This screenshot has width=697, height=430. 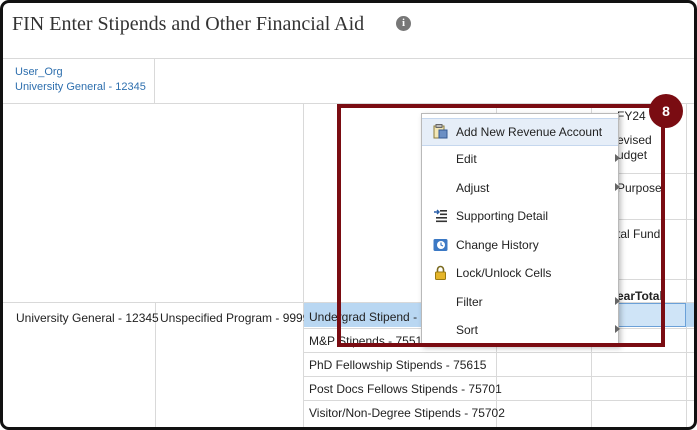 What do you see at coordinates (87, 318) in the screenshot?
I see `row-header-org: University General - 12345` at bounding box center [87, 318].